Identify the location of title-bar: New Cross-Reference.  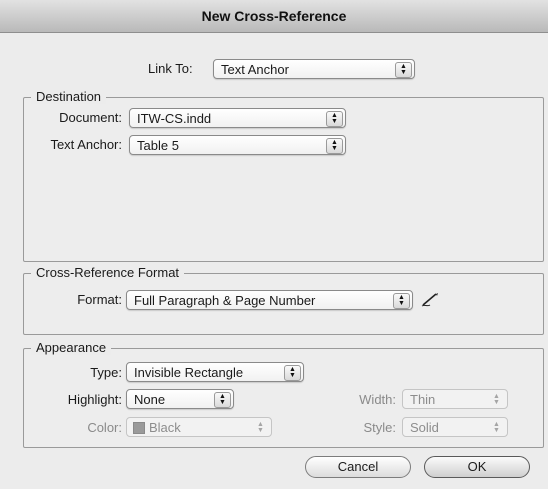
(274, 16).